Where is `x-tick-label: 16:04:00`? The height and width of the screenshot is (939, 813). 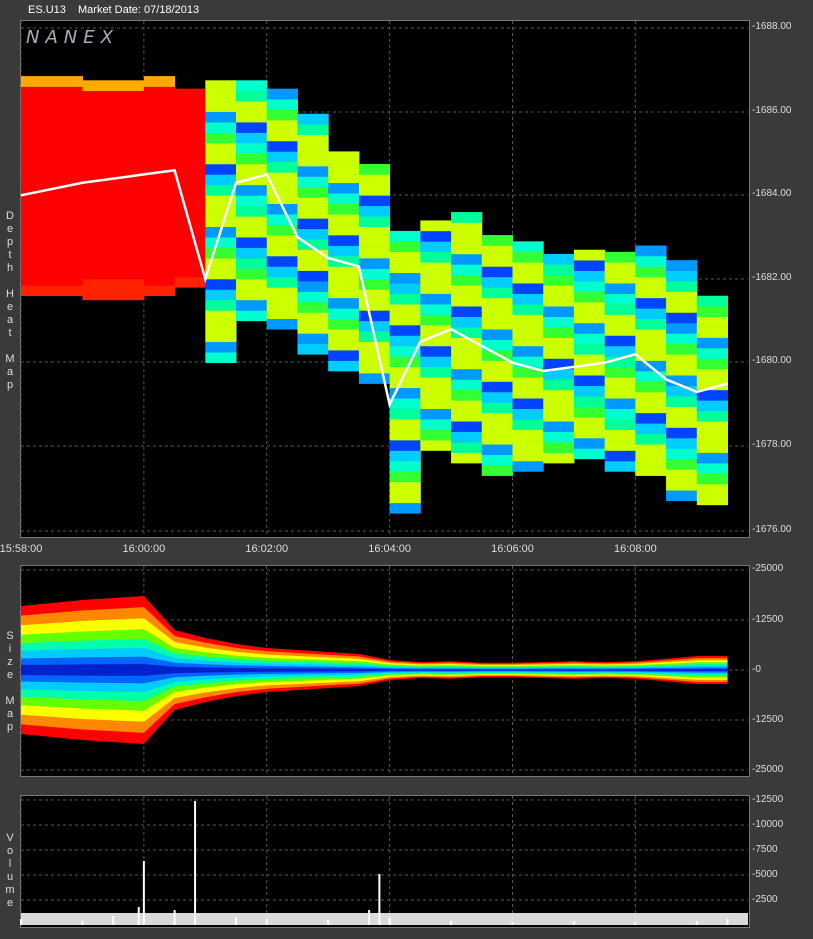
x-tick-label: 16:04:00 is located at coordinates (390, 549).